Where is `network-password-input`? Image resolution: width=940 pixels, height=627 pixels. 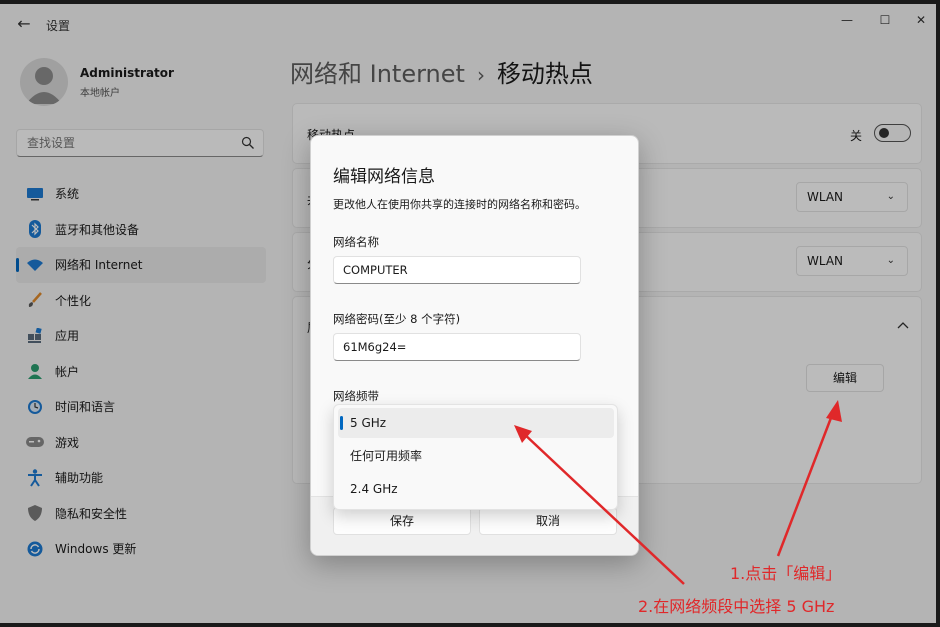
network-password-input is located at coordinates (454, 347).